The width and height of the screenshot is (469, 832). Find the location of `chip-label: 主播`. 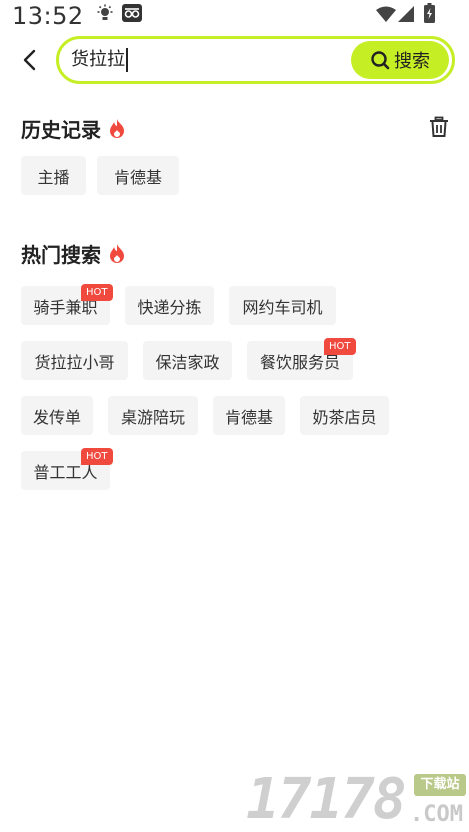

chip-label: 主播 is located at coordinates (53, 177).